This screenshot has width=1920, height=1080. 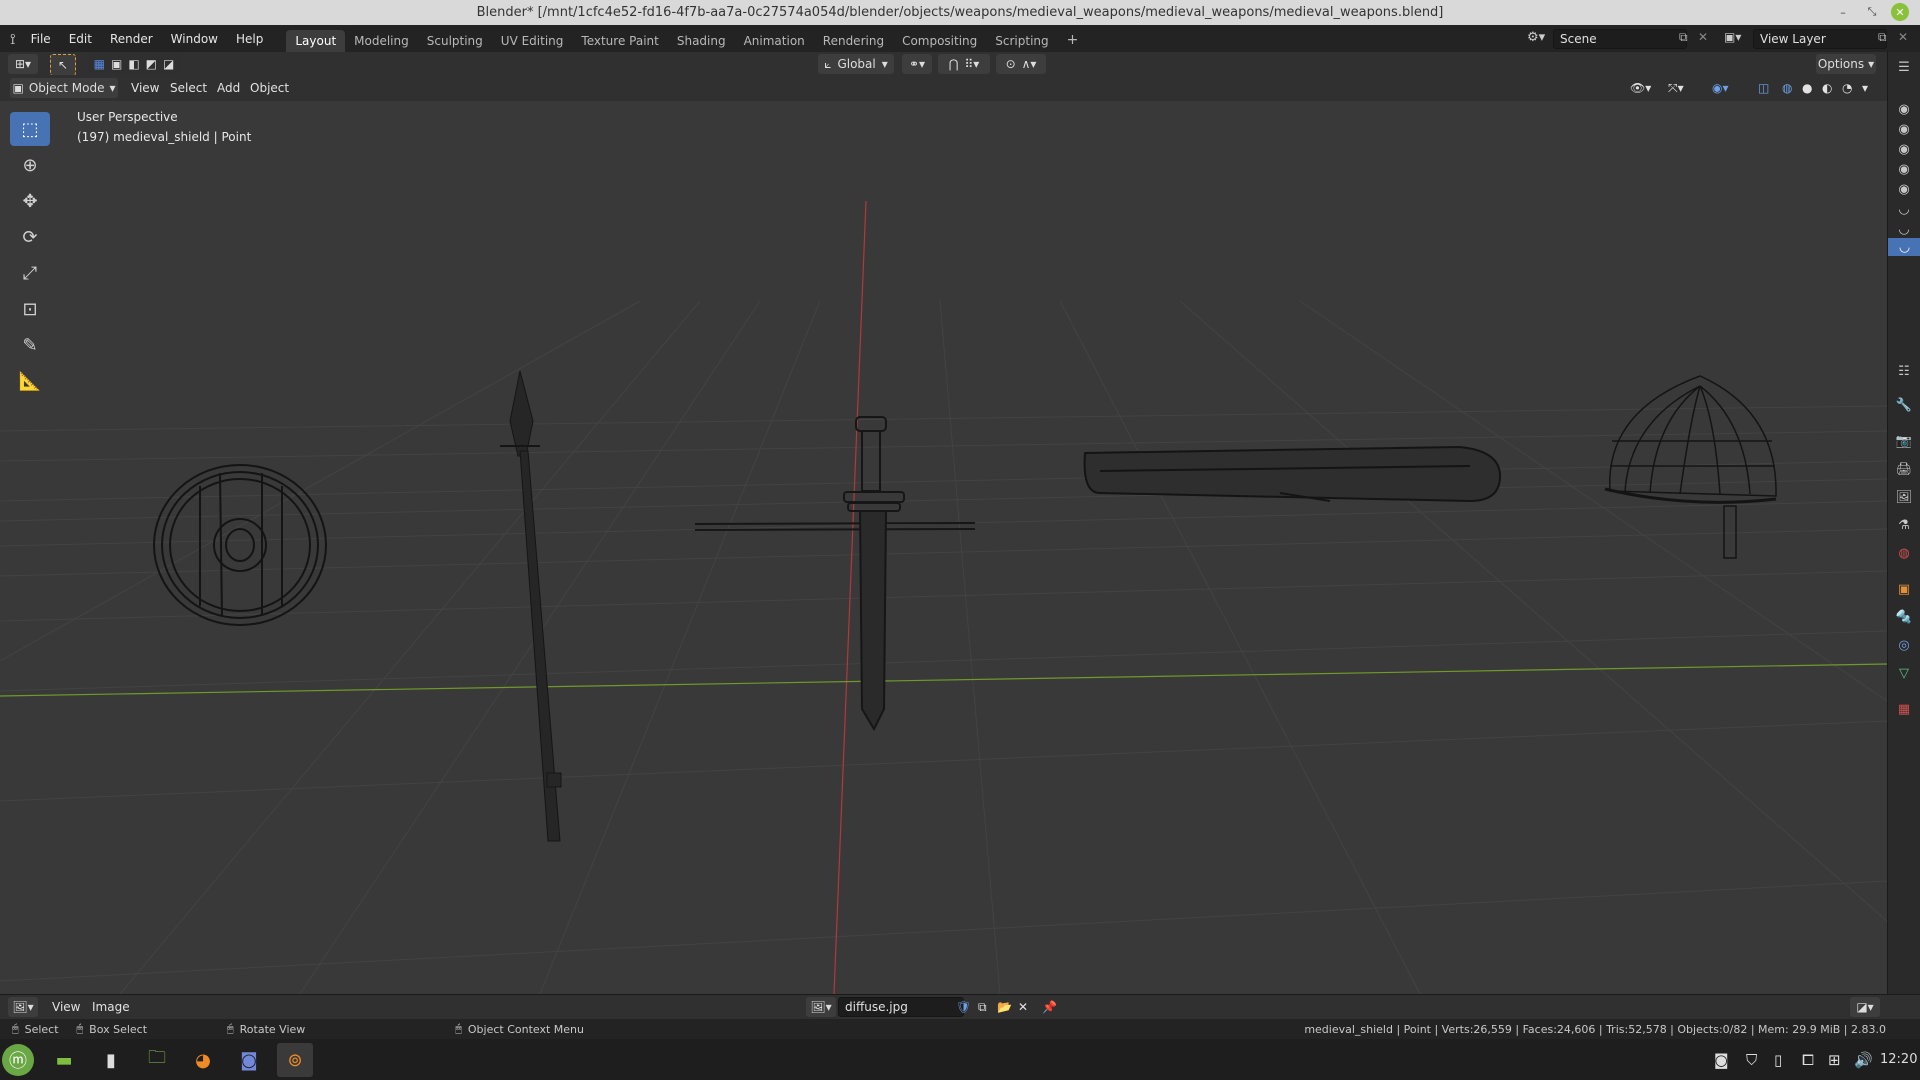 What do you see at coordinates (1721, 1060) in the screenshot?
I see `discord-tray-icon: ◙` at bounding box center [1721, 1060].